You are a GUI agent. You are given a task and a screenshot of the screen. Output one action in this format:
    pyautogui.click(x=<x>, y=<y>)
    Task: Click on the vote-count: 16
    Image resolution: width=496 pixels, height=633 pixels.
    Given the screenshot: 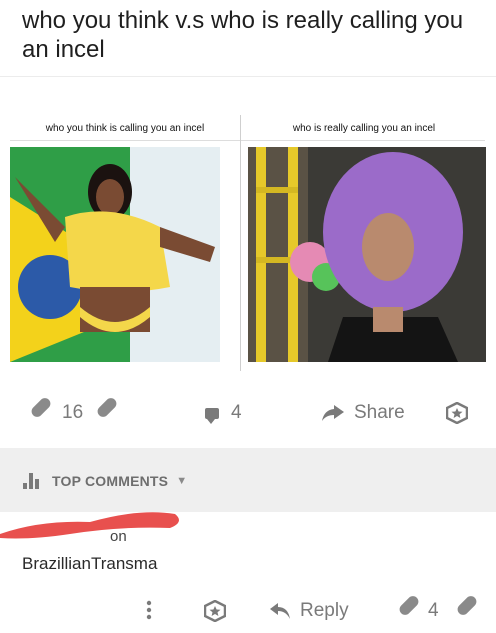 What is the action you would take?
    pyautogui.click(x=73, y=412)
    